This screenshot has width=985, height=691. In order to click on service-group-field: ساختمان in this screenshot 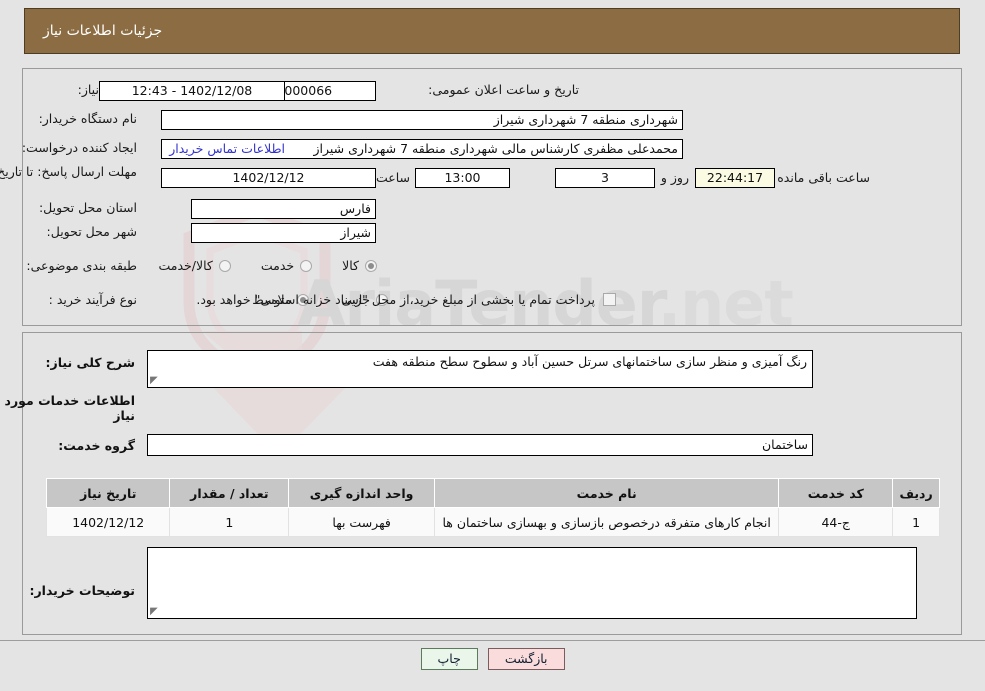, I will do `click(480, 445)`.